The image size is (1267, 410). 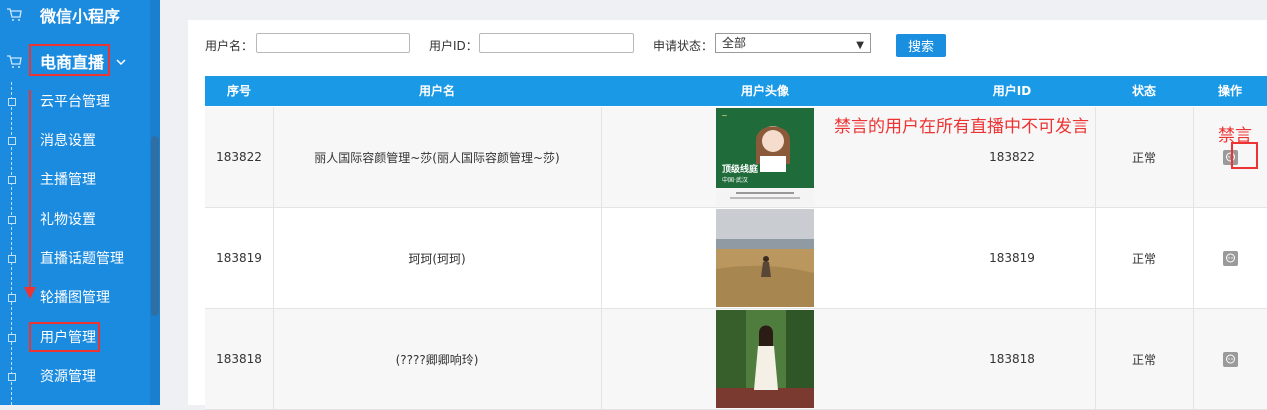 What do you see at coordinates (453, 46) in the screenshot?
I see `userid-label: 用户ID：` at bounding box center [453, 46].